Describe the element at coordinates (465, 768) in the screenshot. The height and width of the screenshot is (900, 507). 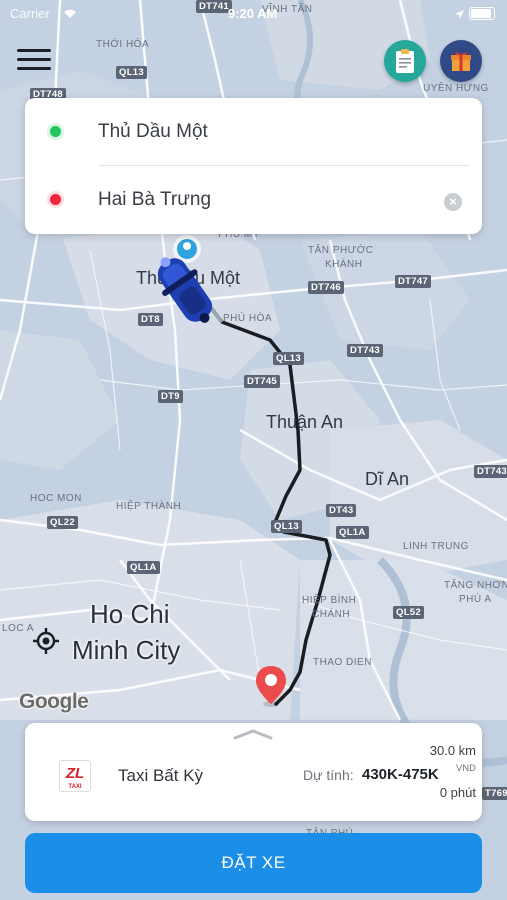
I see `currency-label: VND` at that location.